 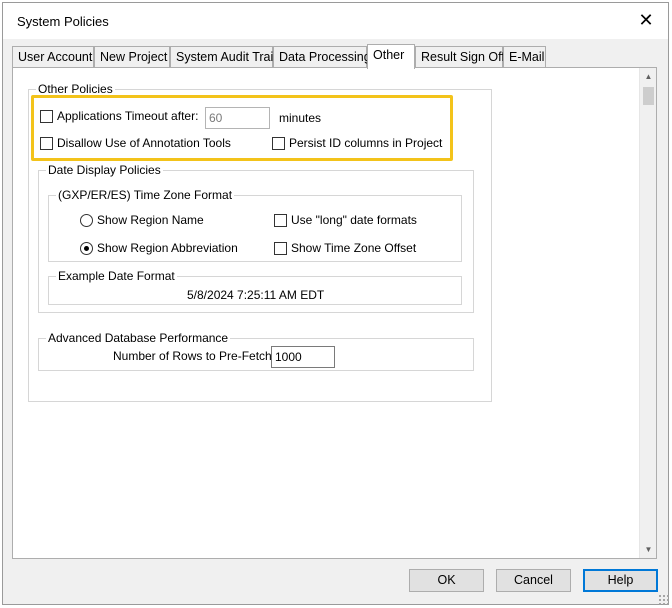 I want to click on use-long-date-formats-checkbox: Use "long" date formats, so click(x=345, y=220).